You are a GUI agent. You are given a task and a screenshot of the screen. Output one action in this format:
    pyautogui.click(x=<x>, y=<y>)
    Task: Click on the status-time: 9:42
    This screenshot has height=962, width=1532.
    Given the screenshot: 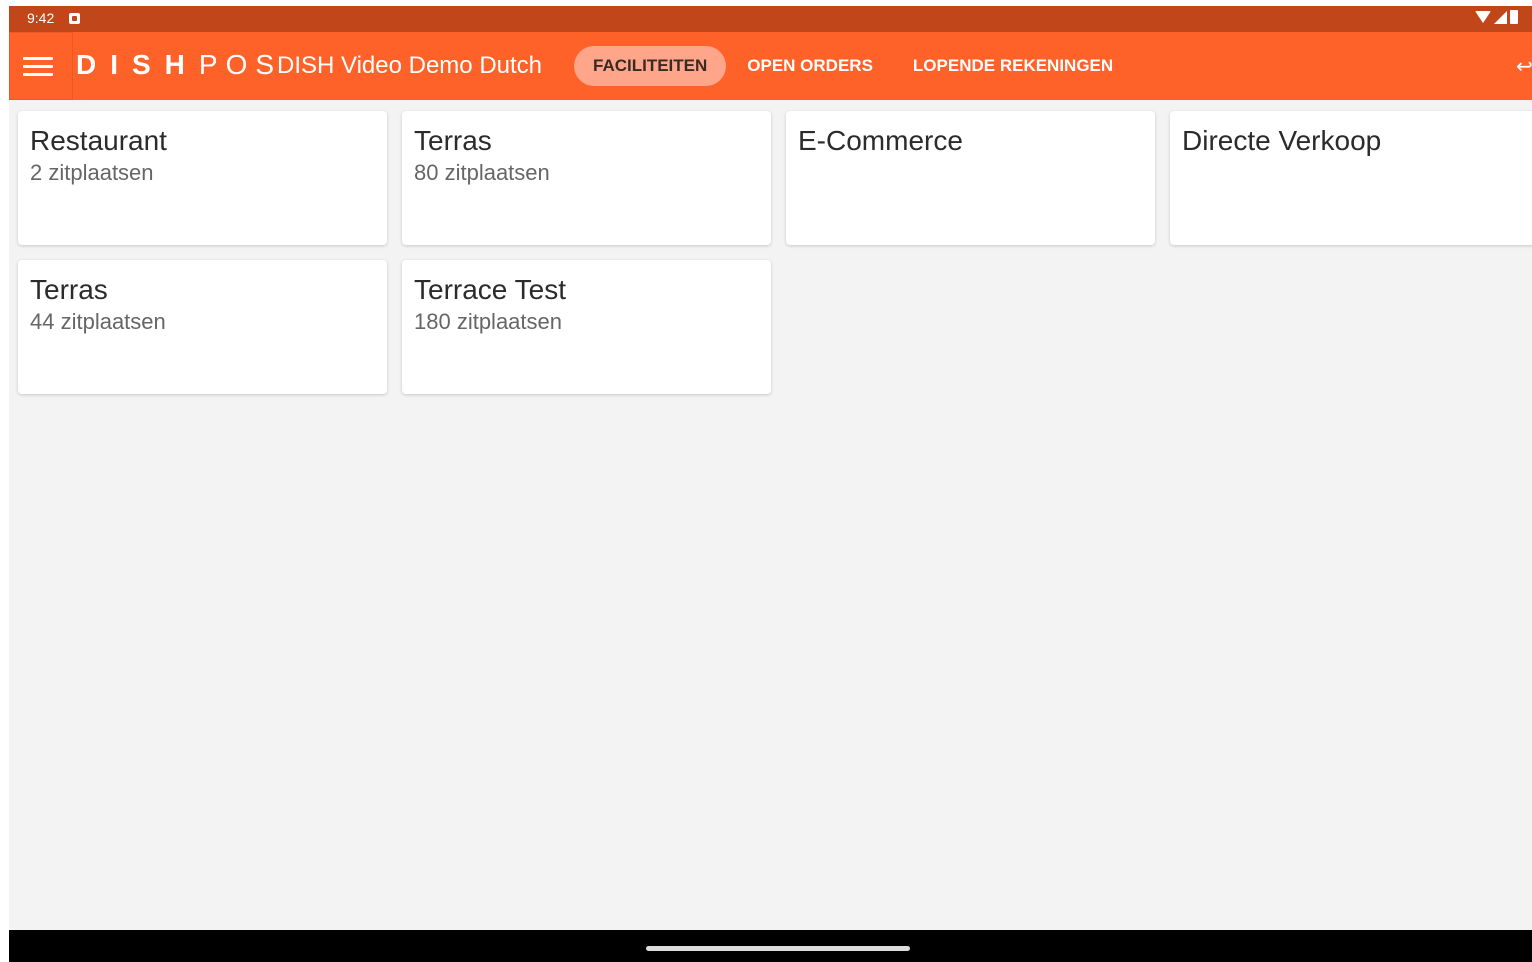 What is the action you would take?
    pyautogui.click(x=41, y=18)
    